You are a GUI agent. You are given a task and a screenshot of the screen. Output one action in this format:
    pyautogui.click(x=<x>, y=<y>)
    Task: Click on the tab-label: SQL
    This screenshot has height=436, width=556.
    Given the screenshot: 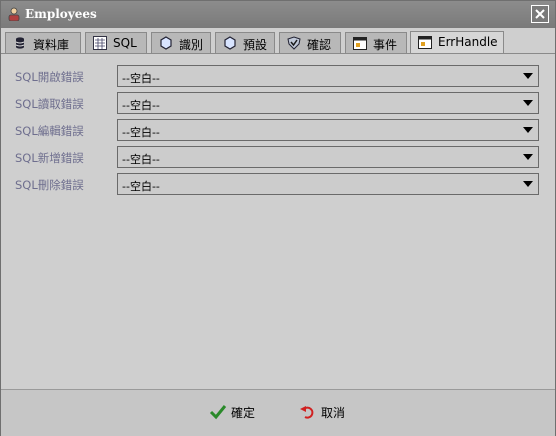 What is the action you would take?
    pyautogui.click(x=125, y=43)
    